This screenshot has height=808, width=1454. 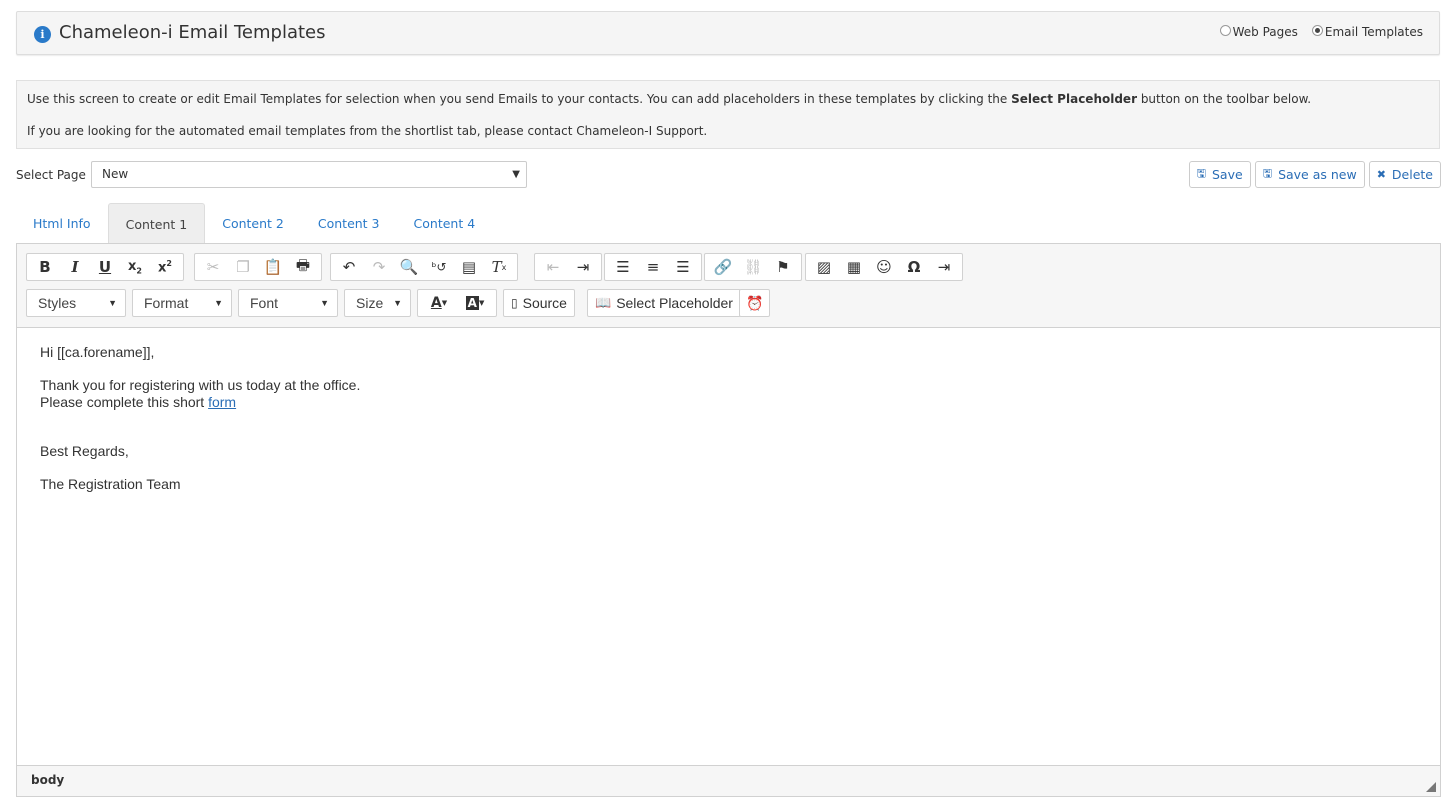 I want to click on radio-circle-checked-icon, so click(x=1317, y=30).